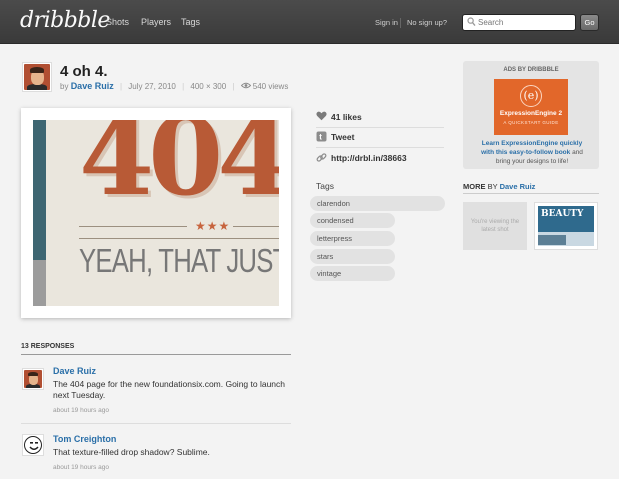 The height and width of the screenshot is (479, 619). I want to click on no-sign-up-link: No sign up?, so click(427, 22).